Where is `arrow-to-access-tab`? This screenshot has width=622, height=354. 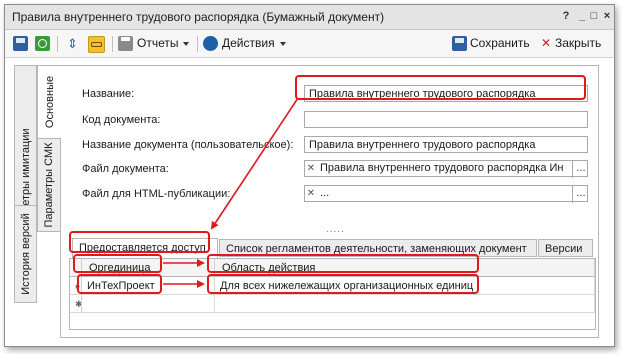
arrow-to-access-tab is located at coordinates (254, 163).